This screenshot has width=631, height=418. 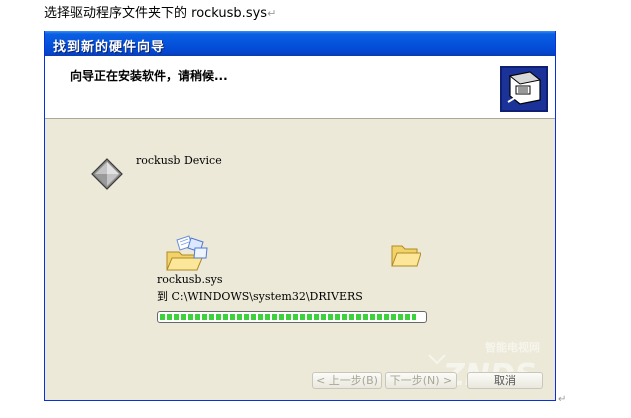 I want to click on hardware-wizard-icon, so click(x=524, y=89).